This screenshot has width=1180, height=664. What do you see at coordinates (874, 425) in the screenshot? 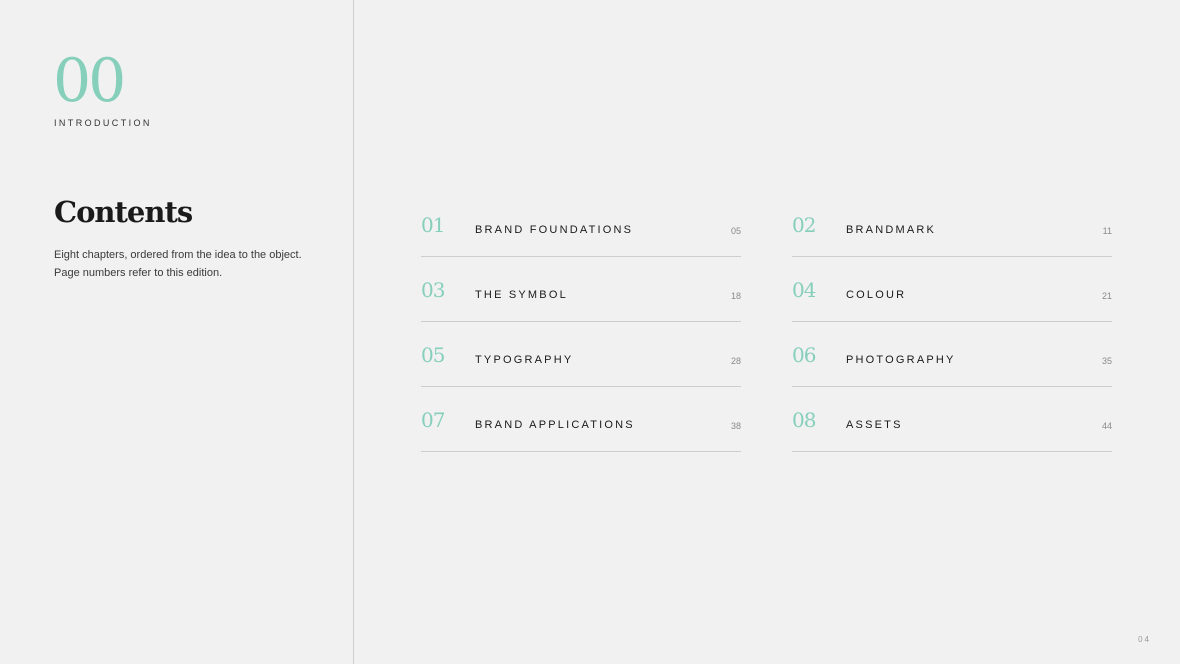
I see `toc-chapter-title: ASSETS` at bounding box center [874, 425].